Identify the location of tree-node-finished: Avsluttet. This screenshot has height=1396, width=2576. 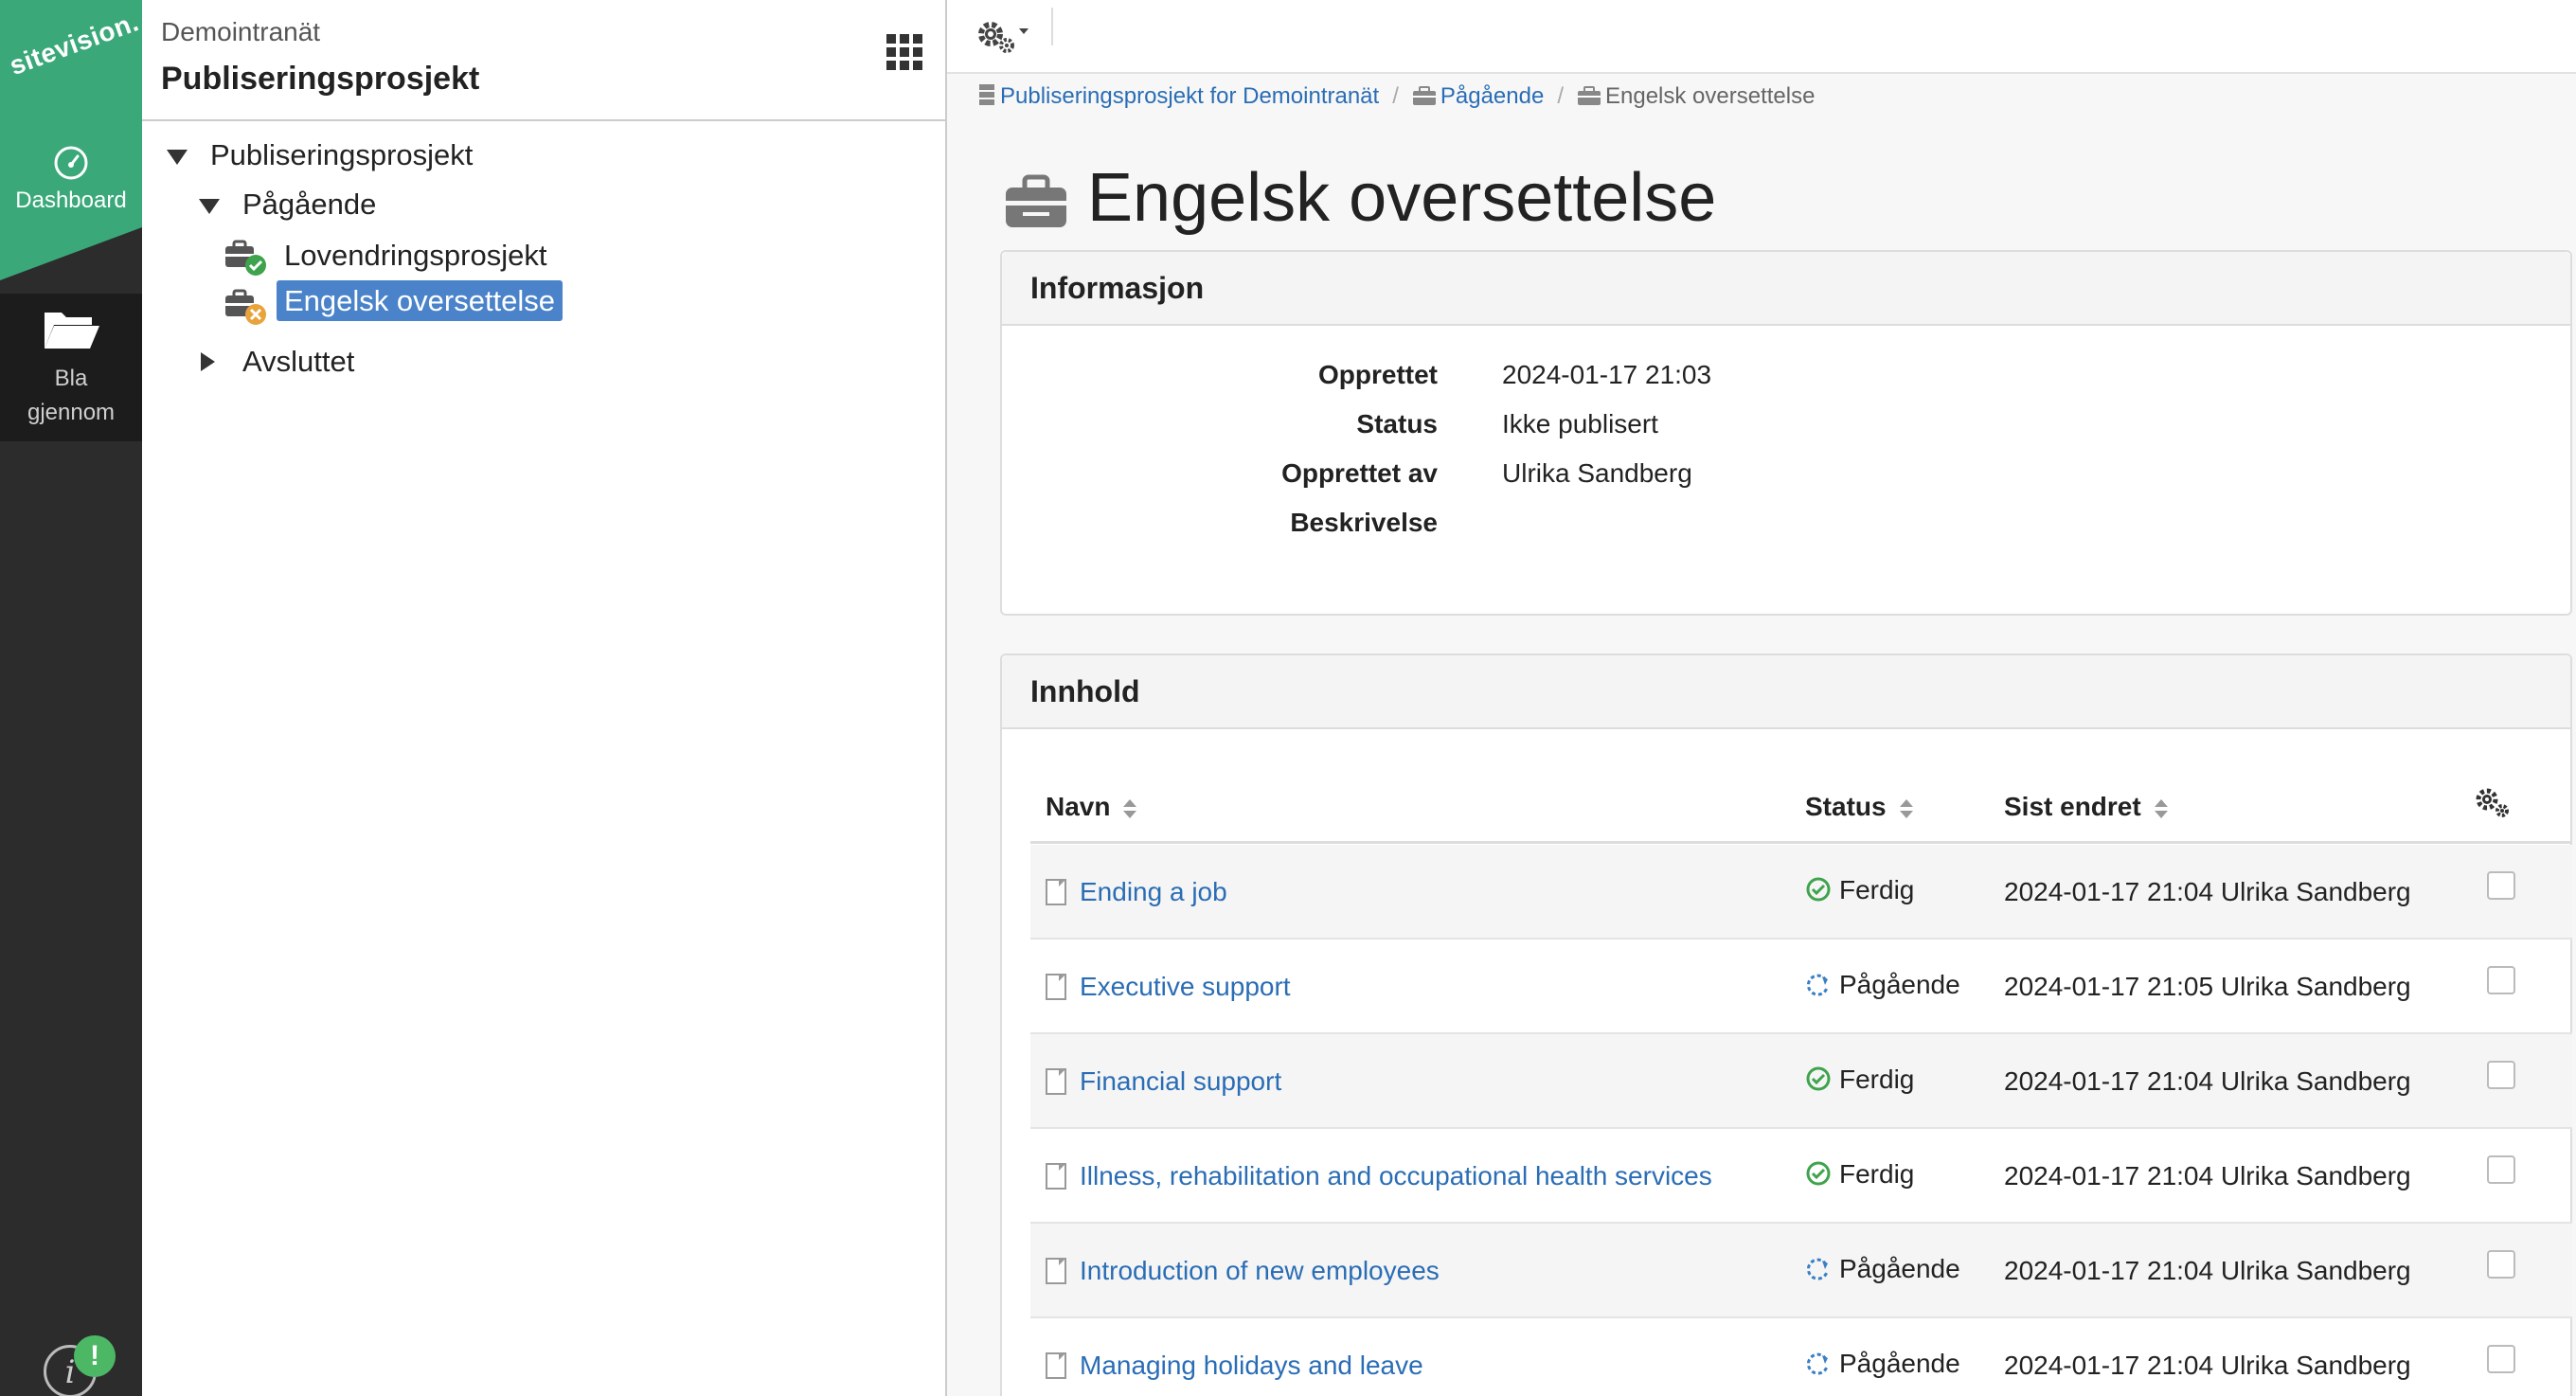
(298, 362).